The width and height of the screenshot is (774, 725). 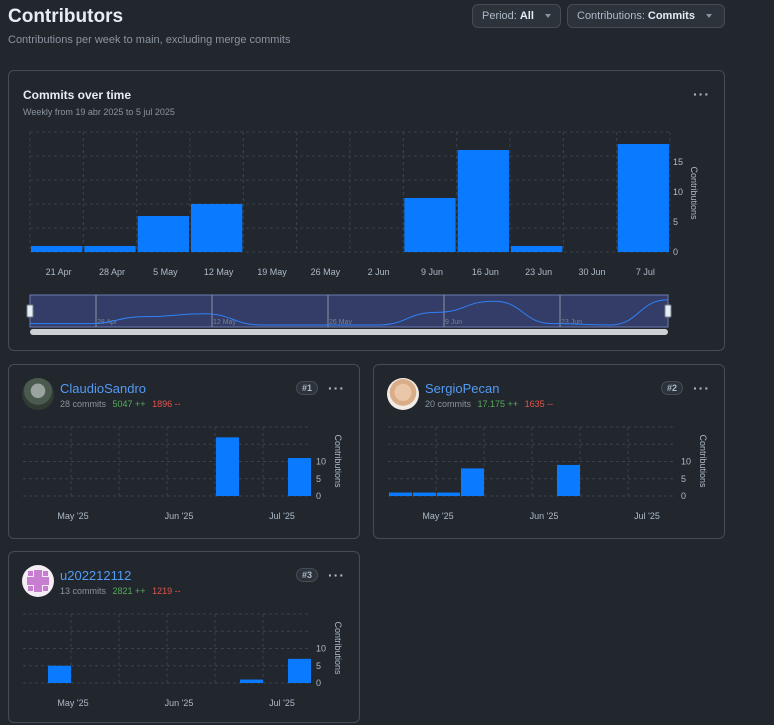 I want to click on x-tick-label: 2 Jun, so click(x=379, y=272).